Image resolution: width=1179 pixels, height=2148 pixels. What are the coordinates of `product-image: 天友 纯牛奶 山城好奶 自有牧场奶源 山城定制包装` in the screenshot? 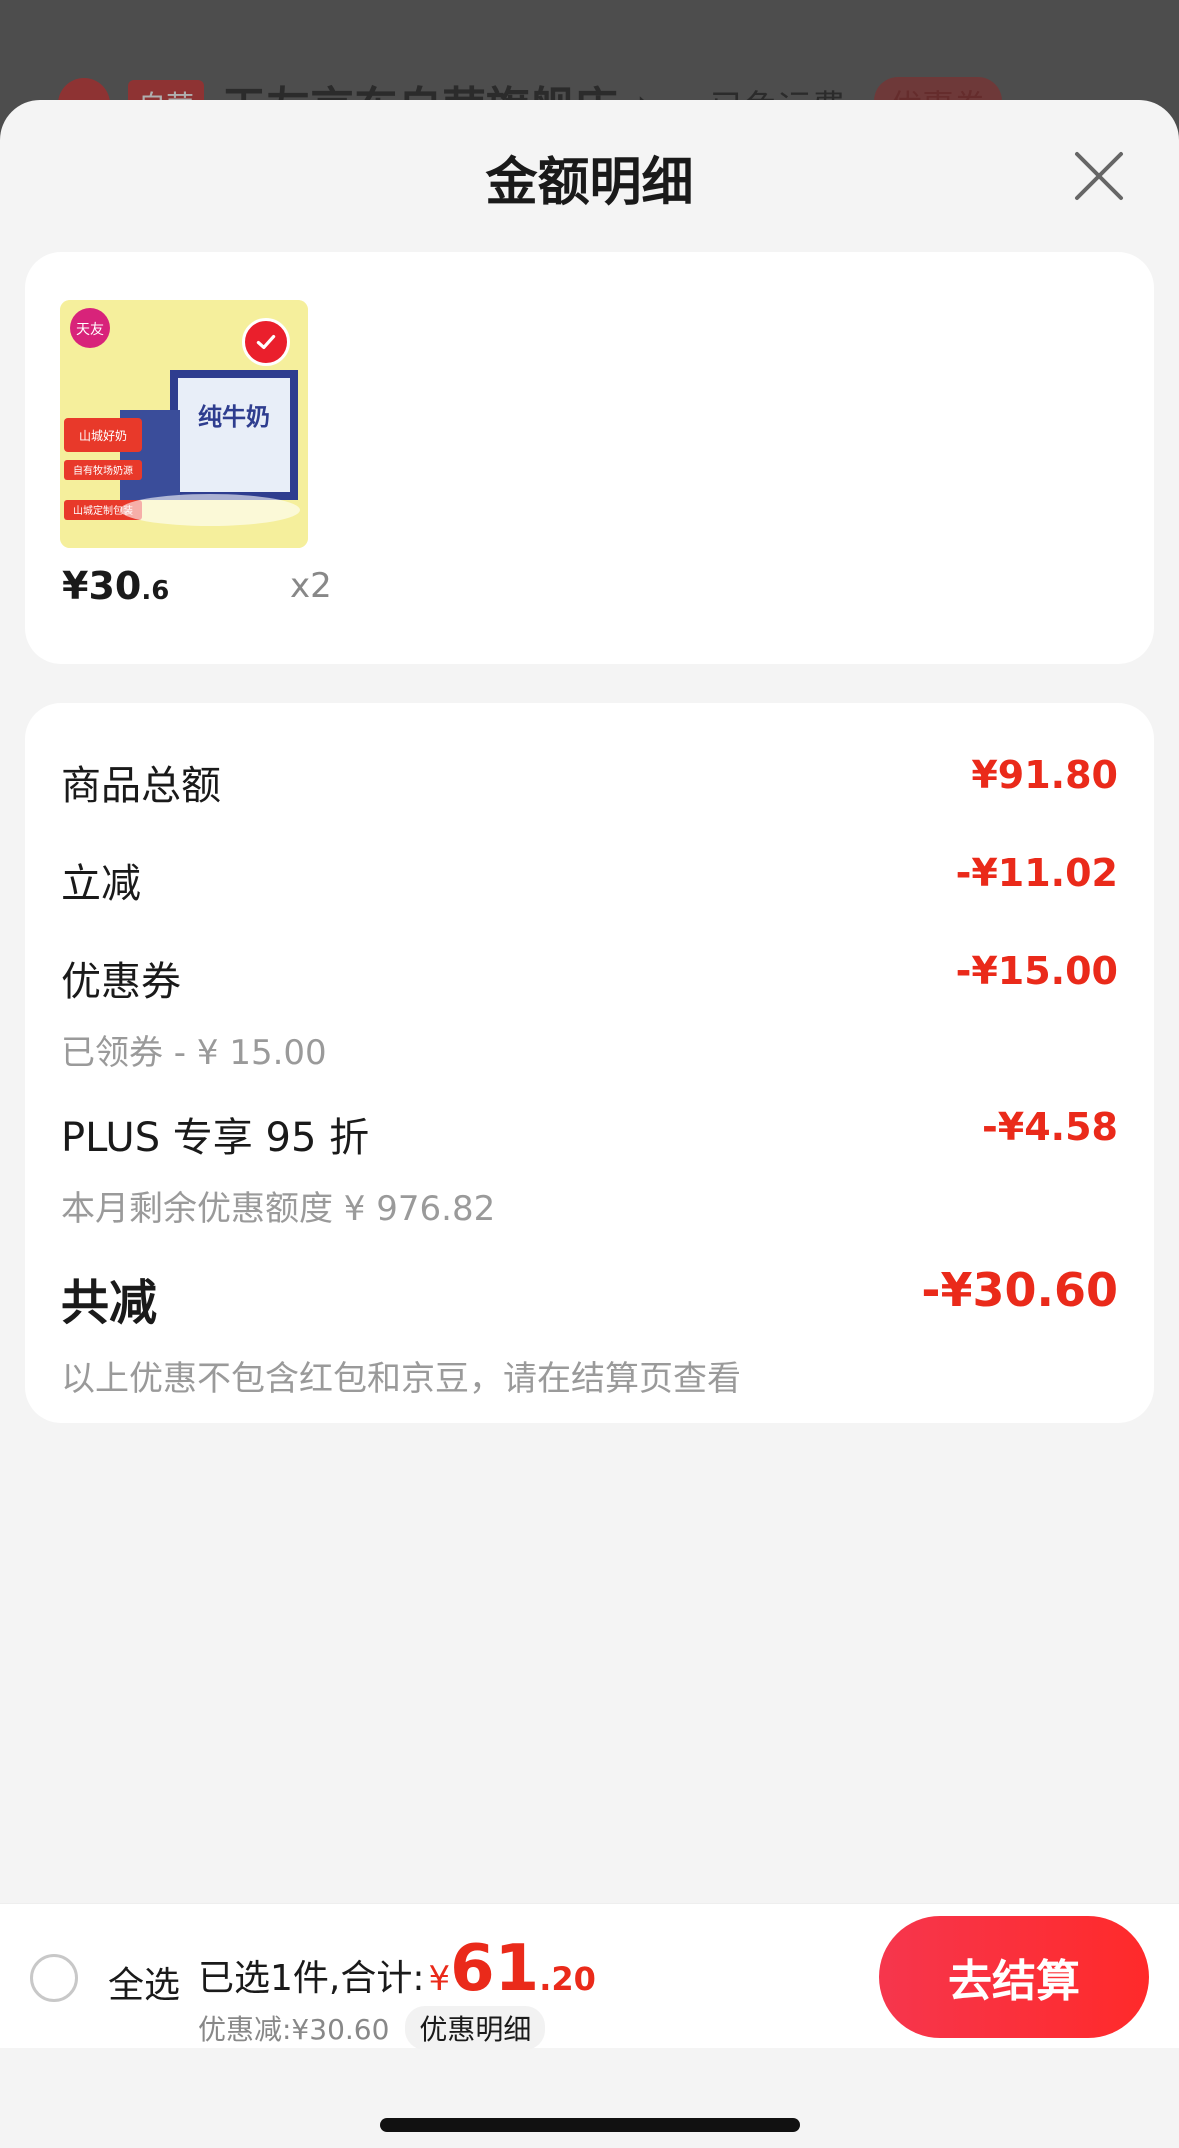 It's located at (184, 424).